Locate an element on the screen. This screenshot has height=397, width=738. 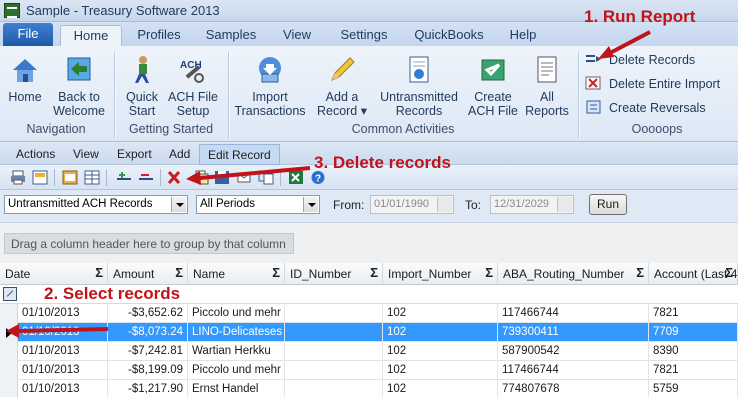
send-icon is located at coordinates (244, 177).